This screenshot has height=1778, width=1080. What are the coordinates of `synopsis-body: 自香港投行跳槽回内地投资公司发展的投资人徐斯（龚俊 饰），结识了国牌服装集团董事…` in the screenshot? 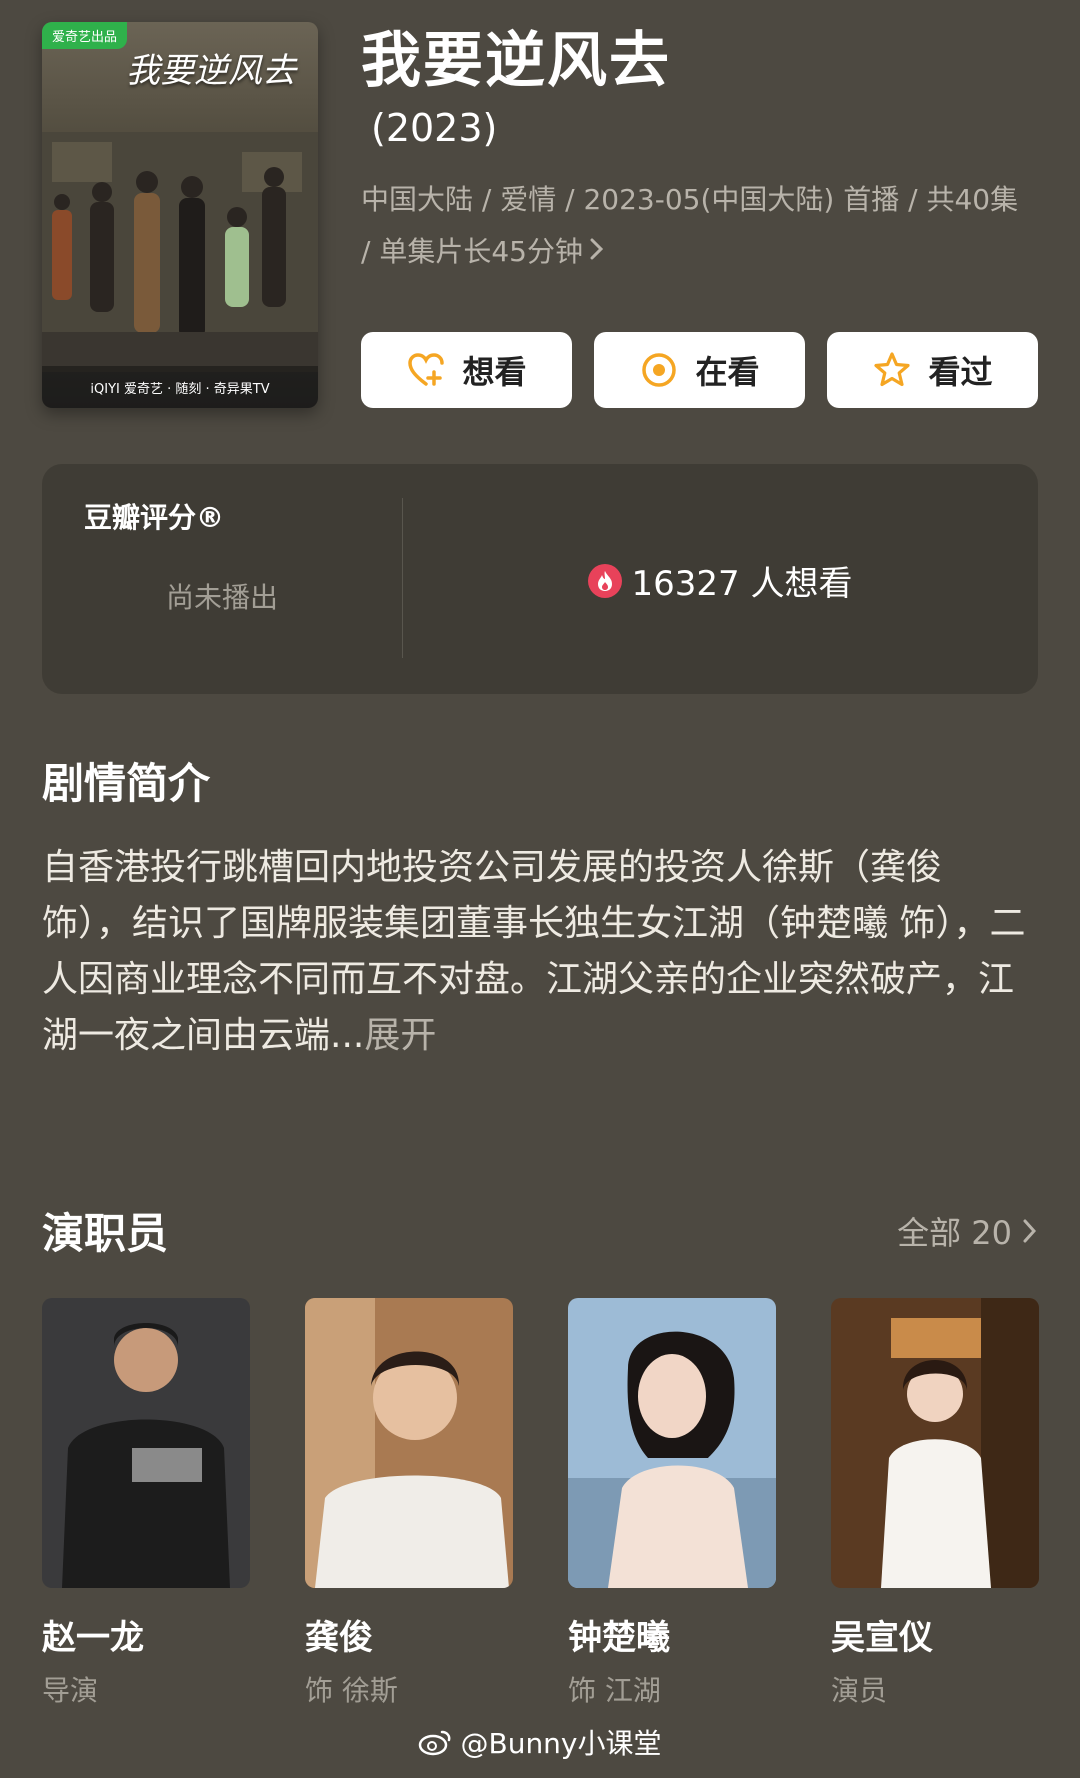 It's located at (534, 951).